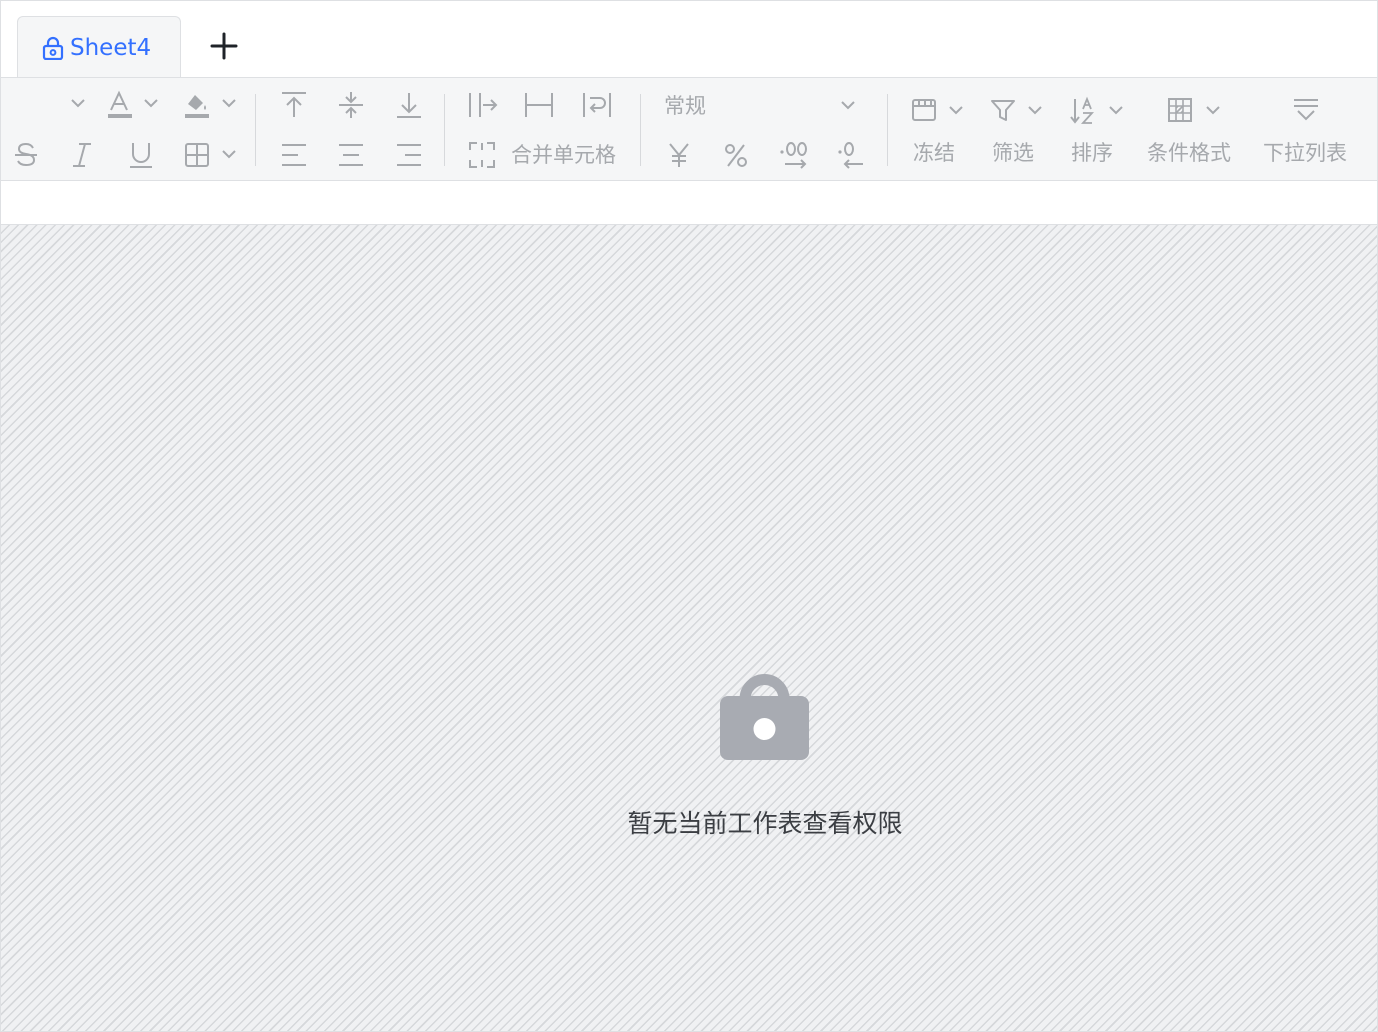  I want to click on dropdown-list-button, so click(1306, 110).